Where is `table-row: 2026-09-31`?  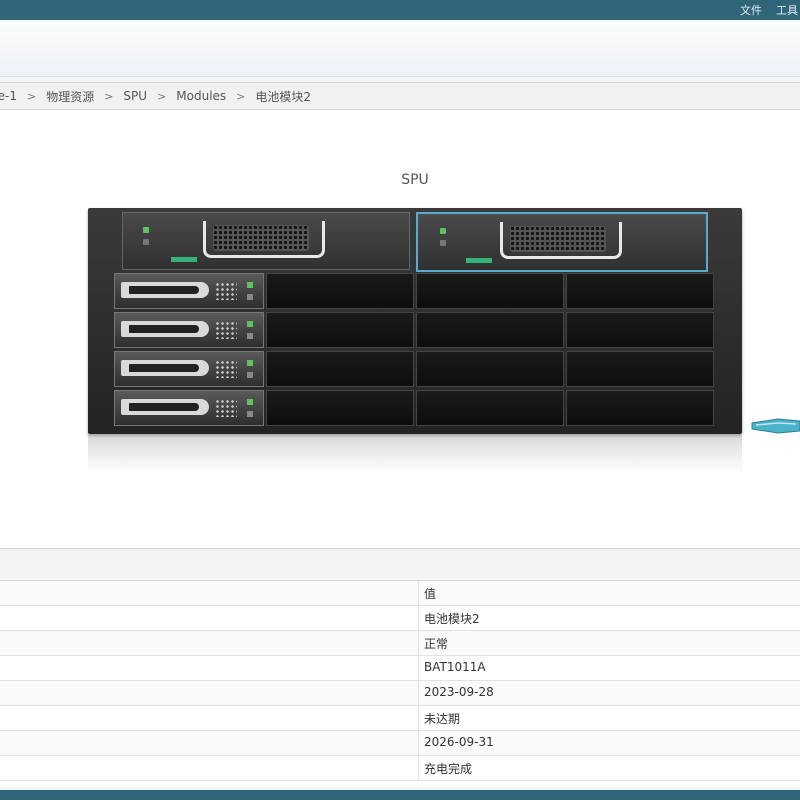
table-row: 2026-09-31 is located at coordinates (400, 743).